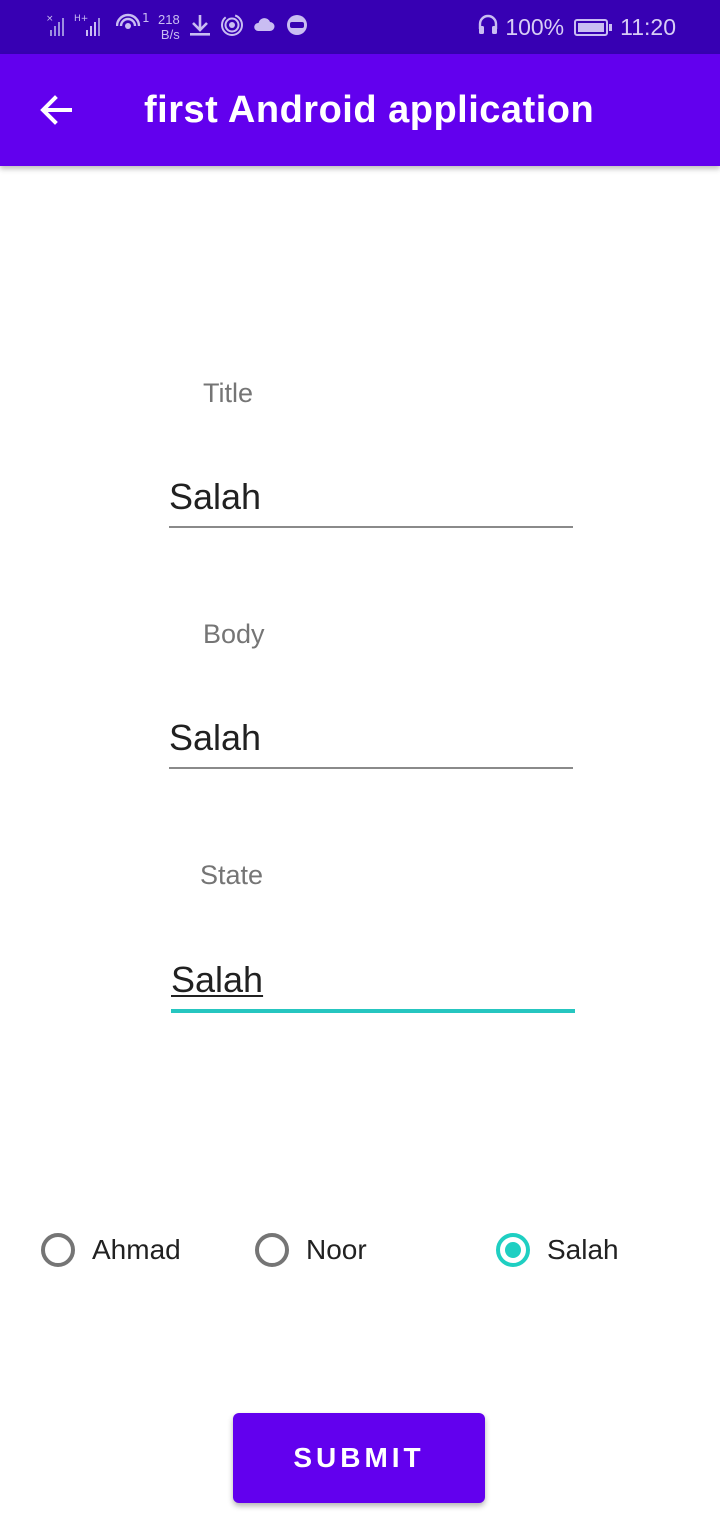 The image size is (720, 1520). What do you see at coordinates (215, 737) in the screenshot?
I see `body-field-value: Salah` at bounding box center [215, 737].